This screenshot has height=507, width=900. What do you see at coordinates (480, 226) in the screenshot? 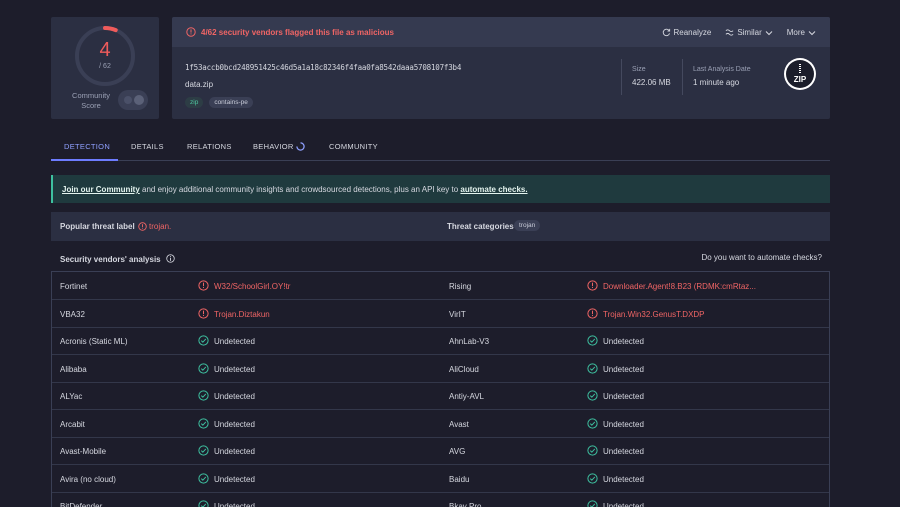
I see `threat-categories-label: Threat categories` at bounding box center [480, 226].